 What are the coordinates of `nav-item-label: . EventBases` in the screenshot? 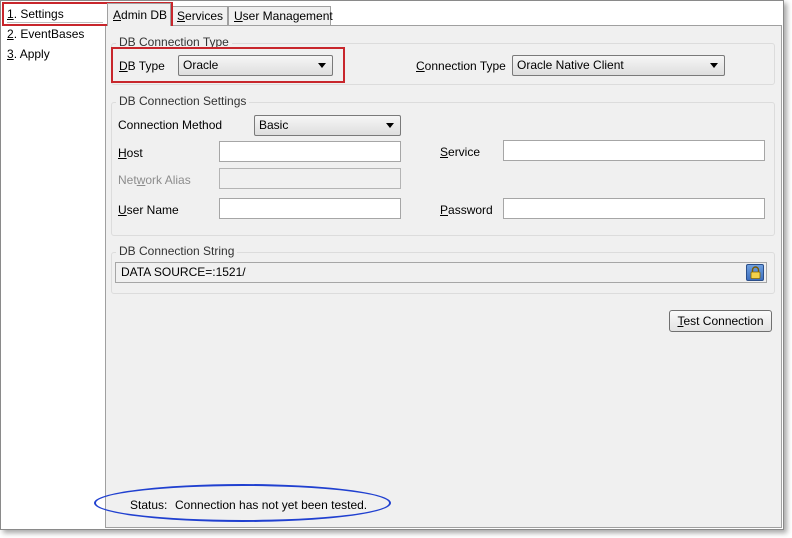 It's located at (49, 34).